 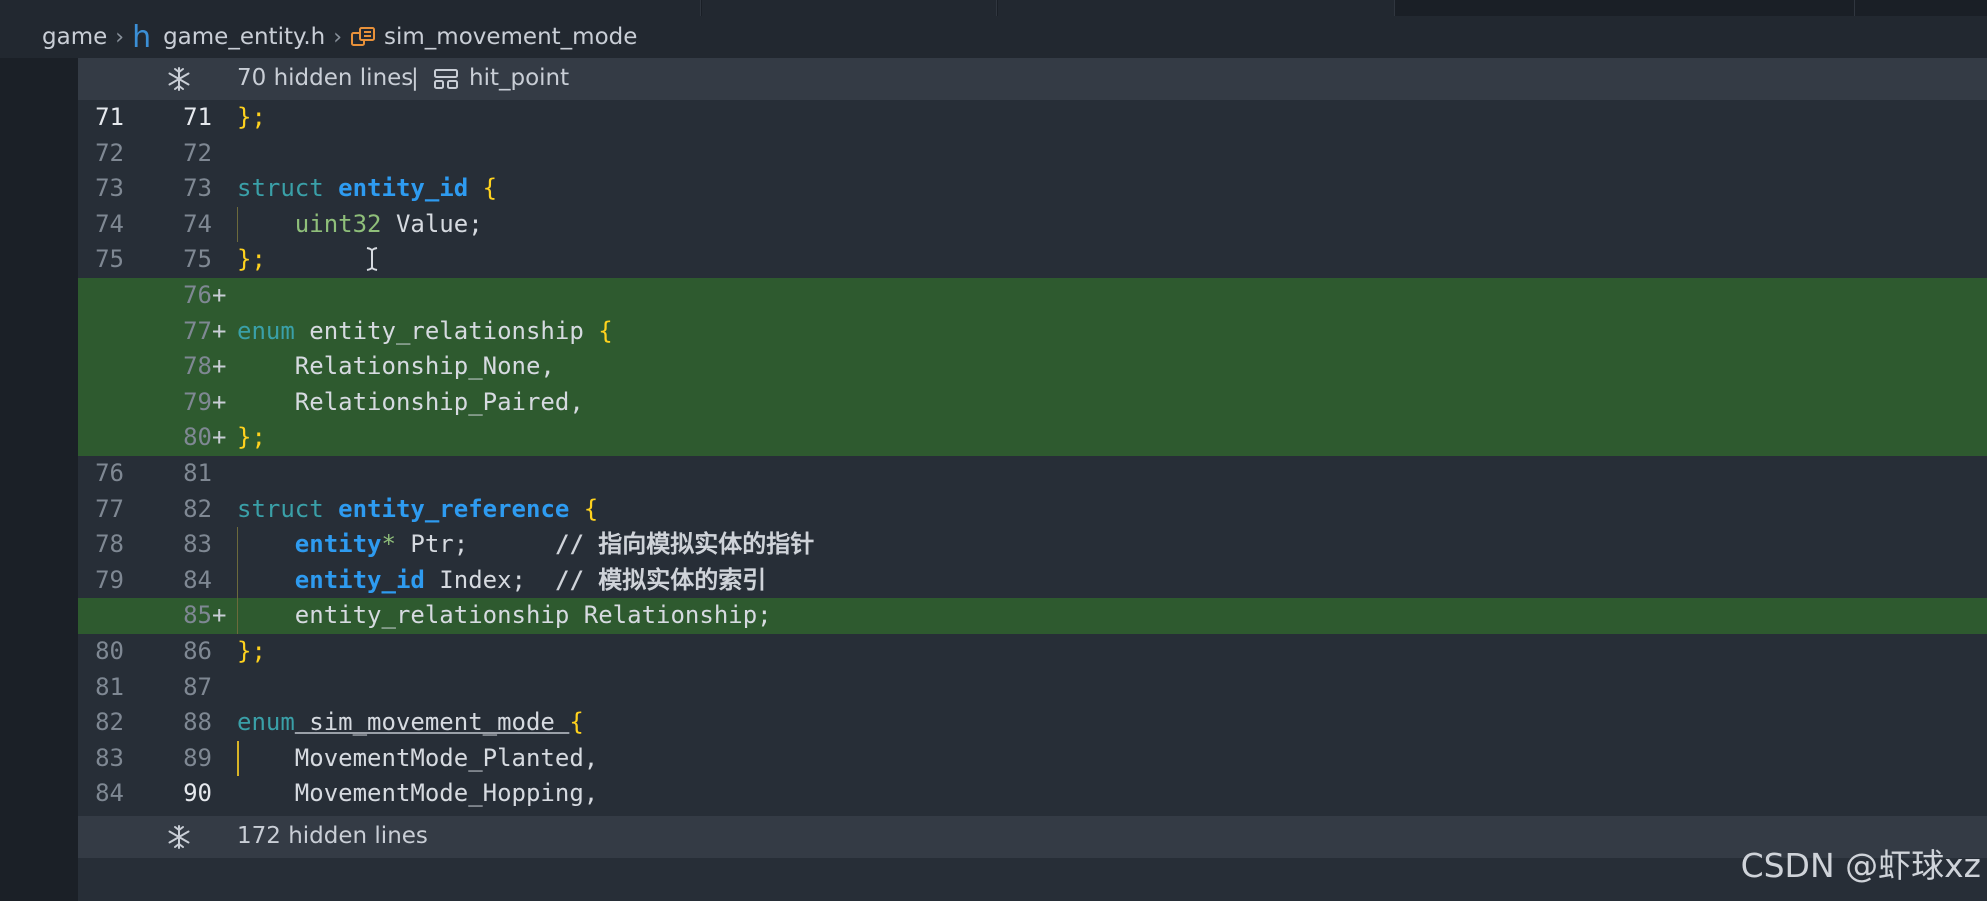 I want to click on code-line: 80 86};, so click(x=1032, y=652).